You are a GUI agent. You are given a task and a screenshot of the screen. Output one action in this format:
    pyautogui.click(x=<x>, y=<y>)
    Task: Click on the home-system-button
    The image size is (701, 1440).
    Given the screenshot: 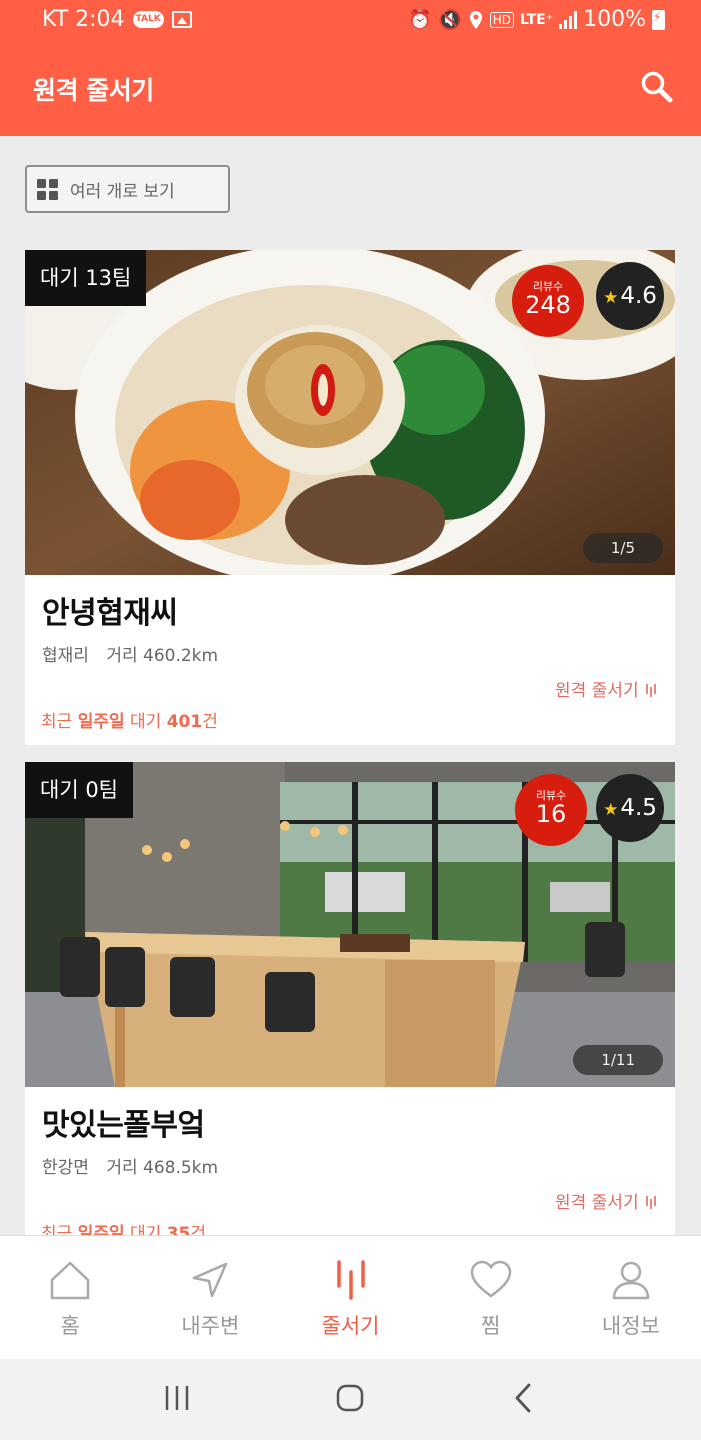 What is the action you would take?
    pyautogui.click(x=350, y=1400)
    